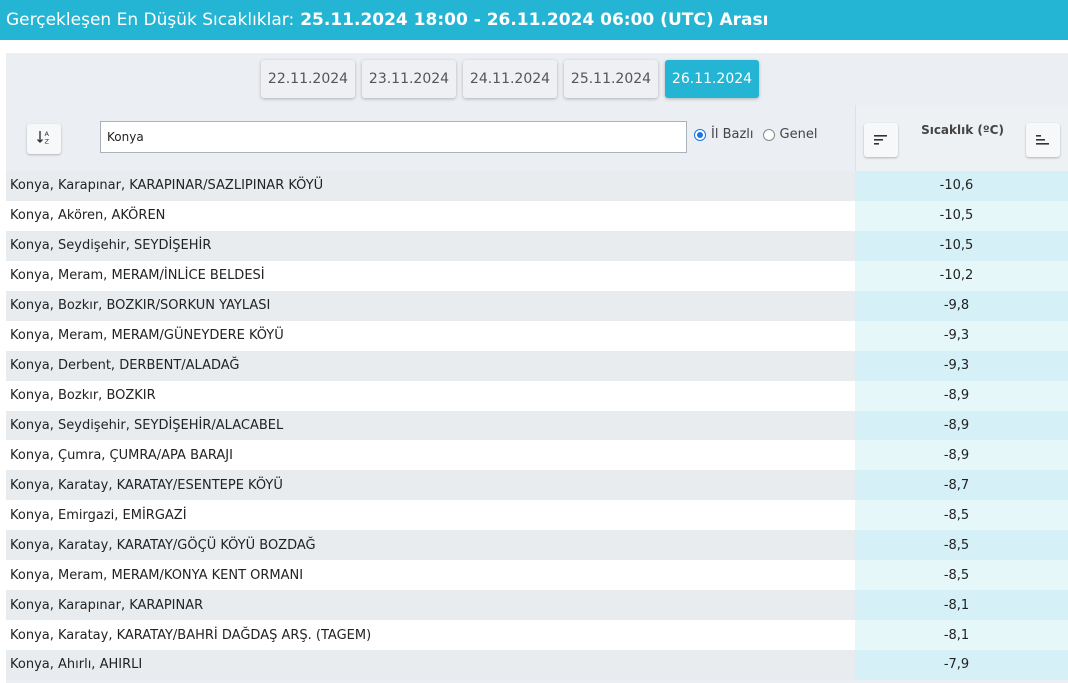 The image size is (1068, 683). I want to click on sort-asc-icon, so click(1043, 140).